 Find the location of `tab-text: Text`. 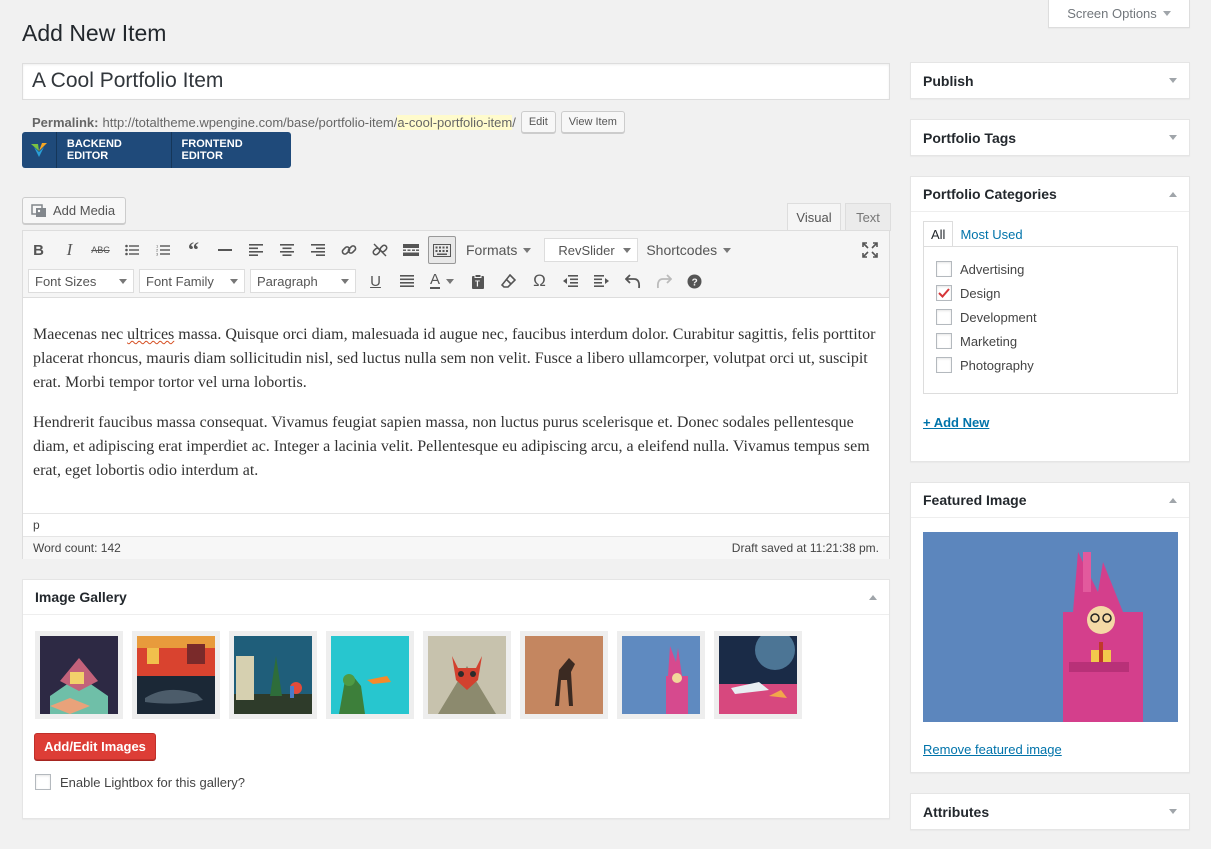

tab-text: Text is located at coordinates (868, 217).